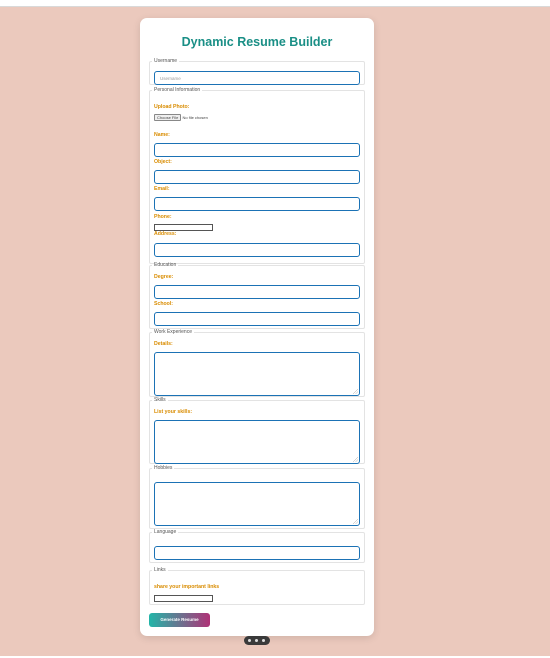 This screenshot has width=550, height=658. What do you see at coordinates (177, 90) in the screenshot?
I see `personal-info-legend: Personal Information` at bounding box center [177, 90].